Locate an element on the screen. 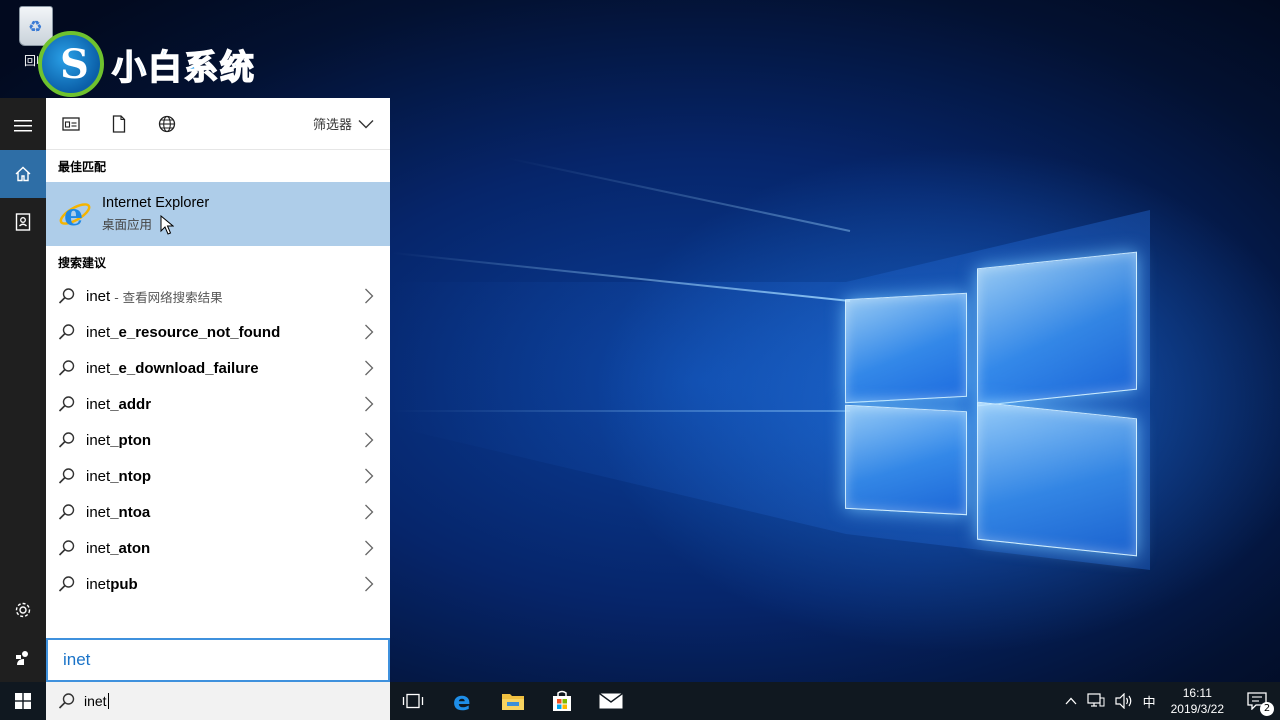 The image size is (1280, 720). network-icon is located at coordinates (1095, 700).